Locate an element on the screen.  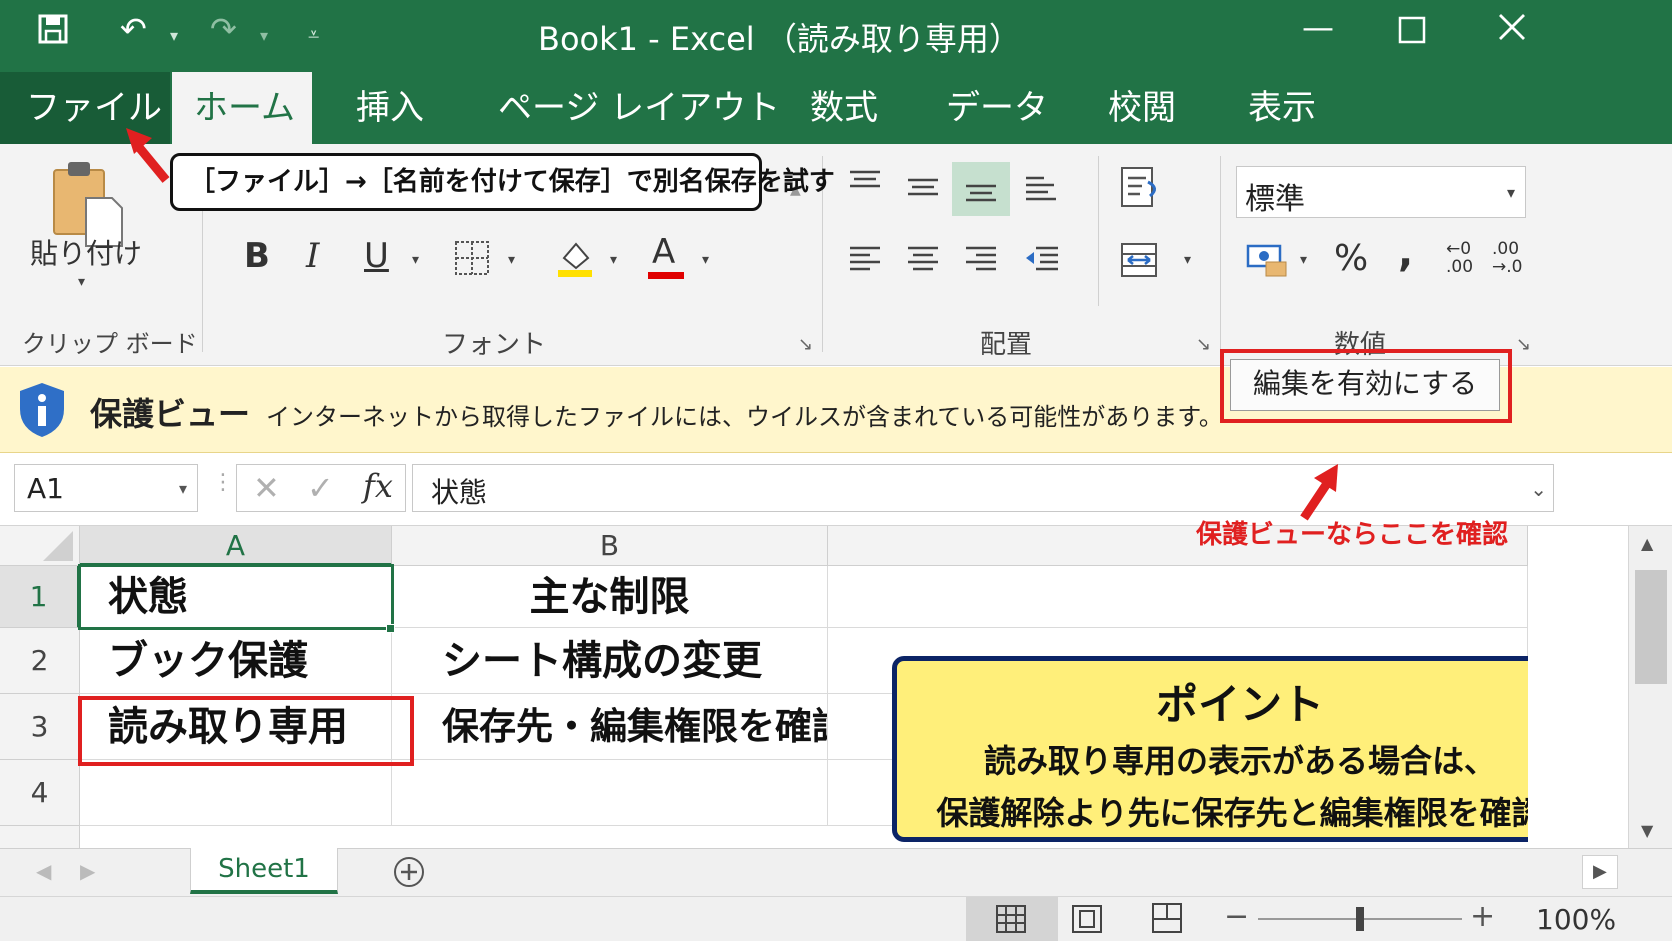
wrap-text-icon is located at coordinates (1141, 189).